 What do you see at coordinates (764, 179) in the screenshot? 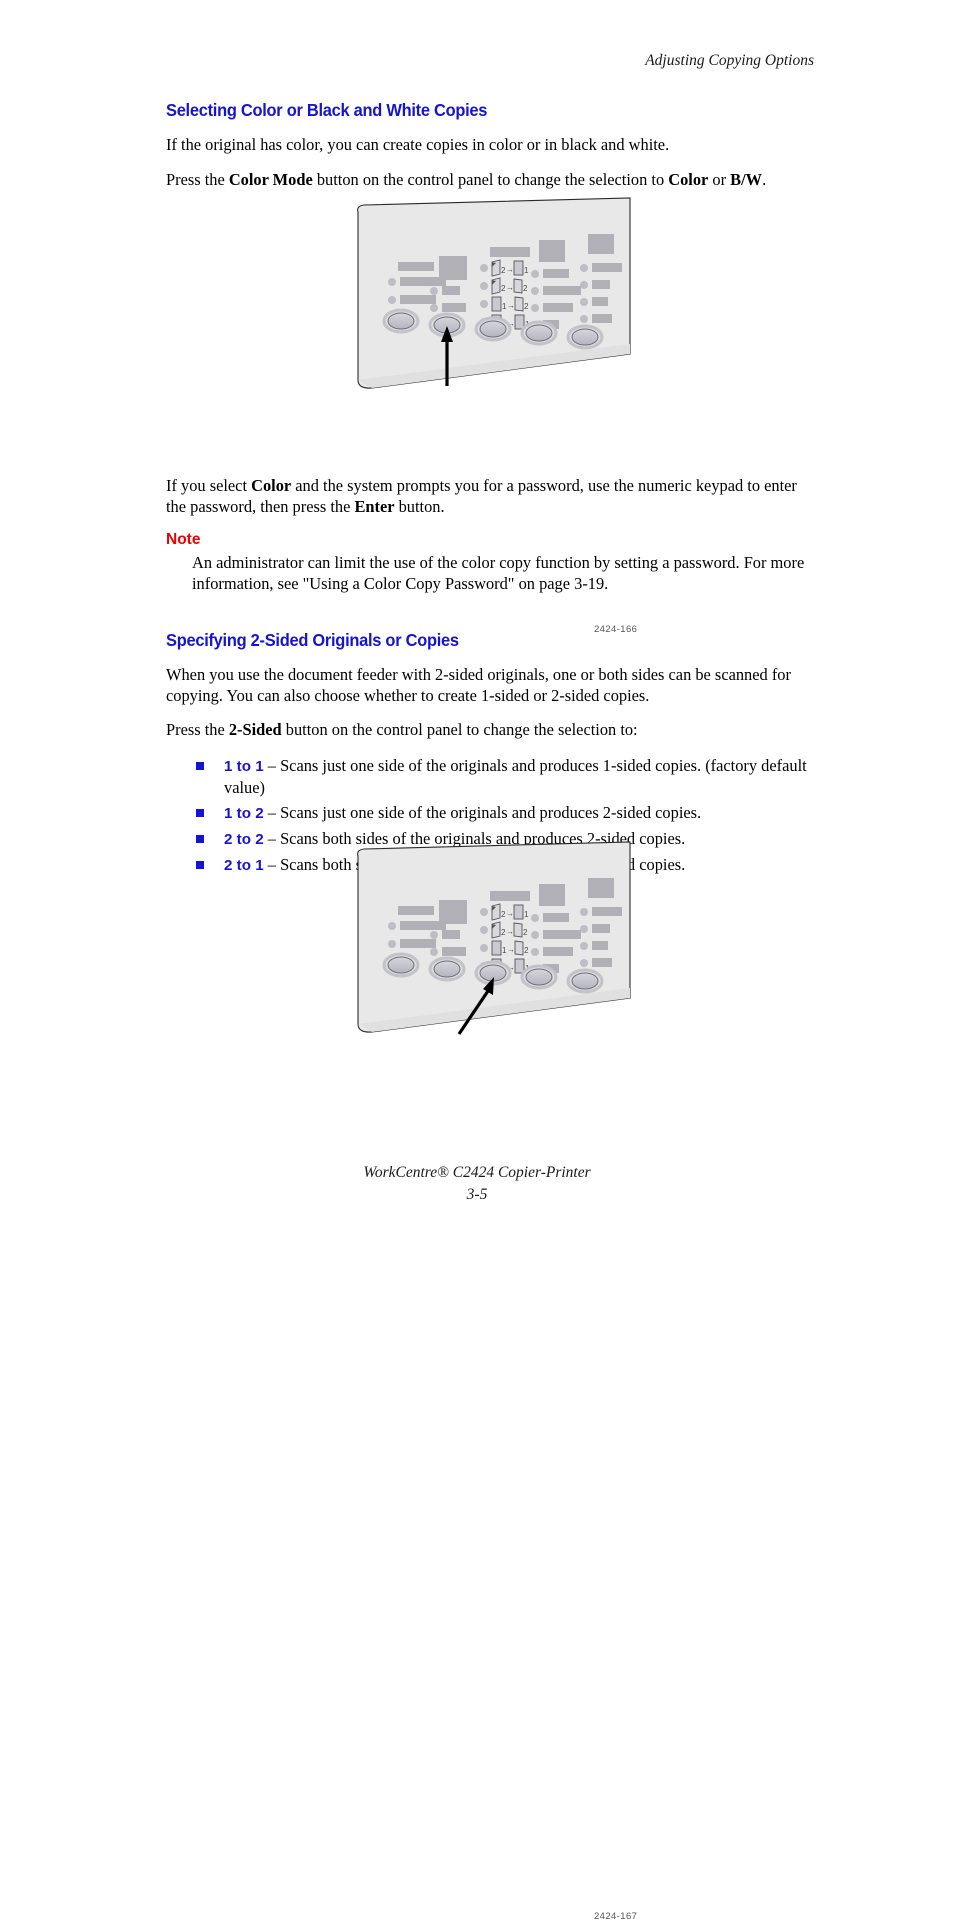
I see `text-frag: .` at bounding box center [764, 179].